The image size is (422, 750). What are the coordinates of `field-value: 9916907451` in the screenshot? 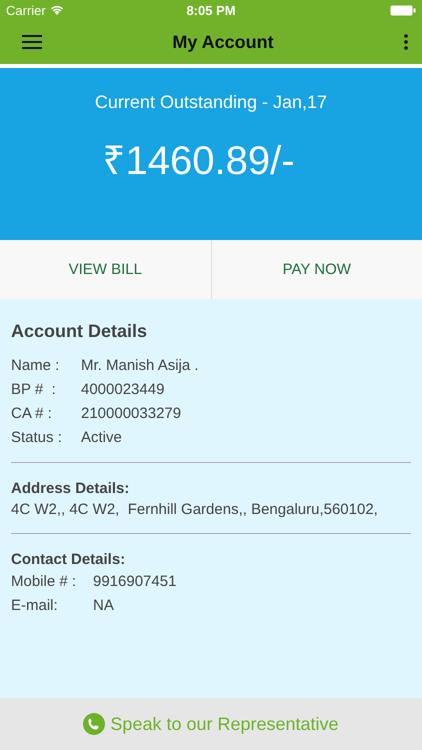 It's located at (134, 582).